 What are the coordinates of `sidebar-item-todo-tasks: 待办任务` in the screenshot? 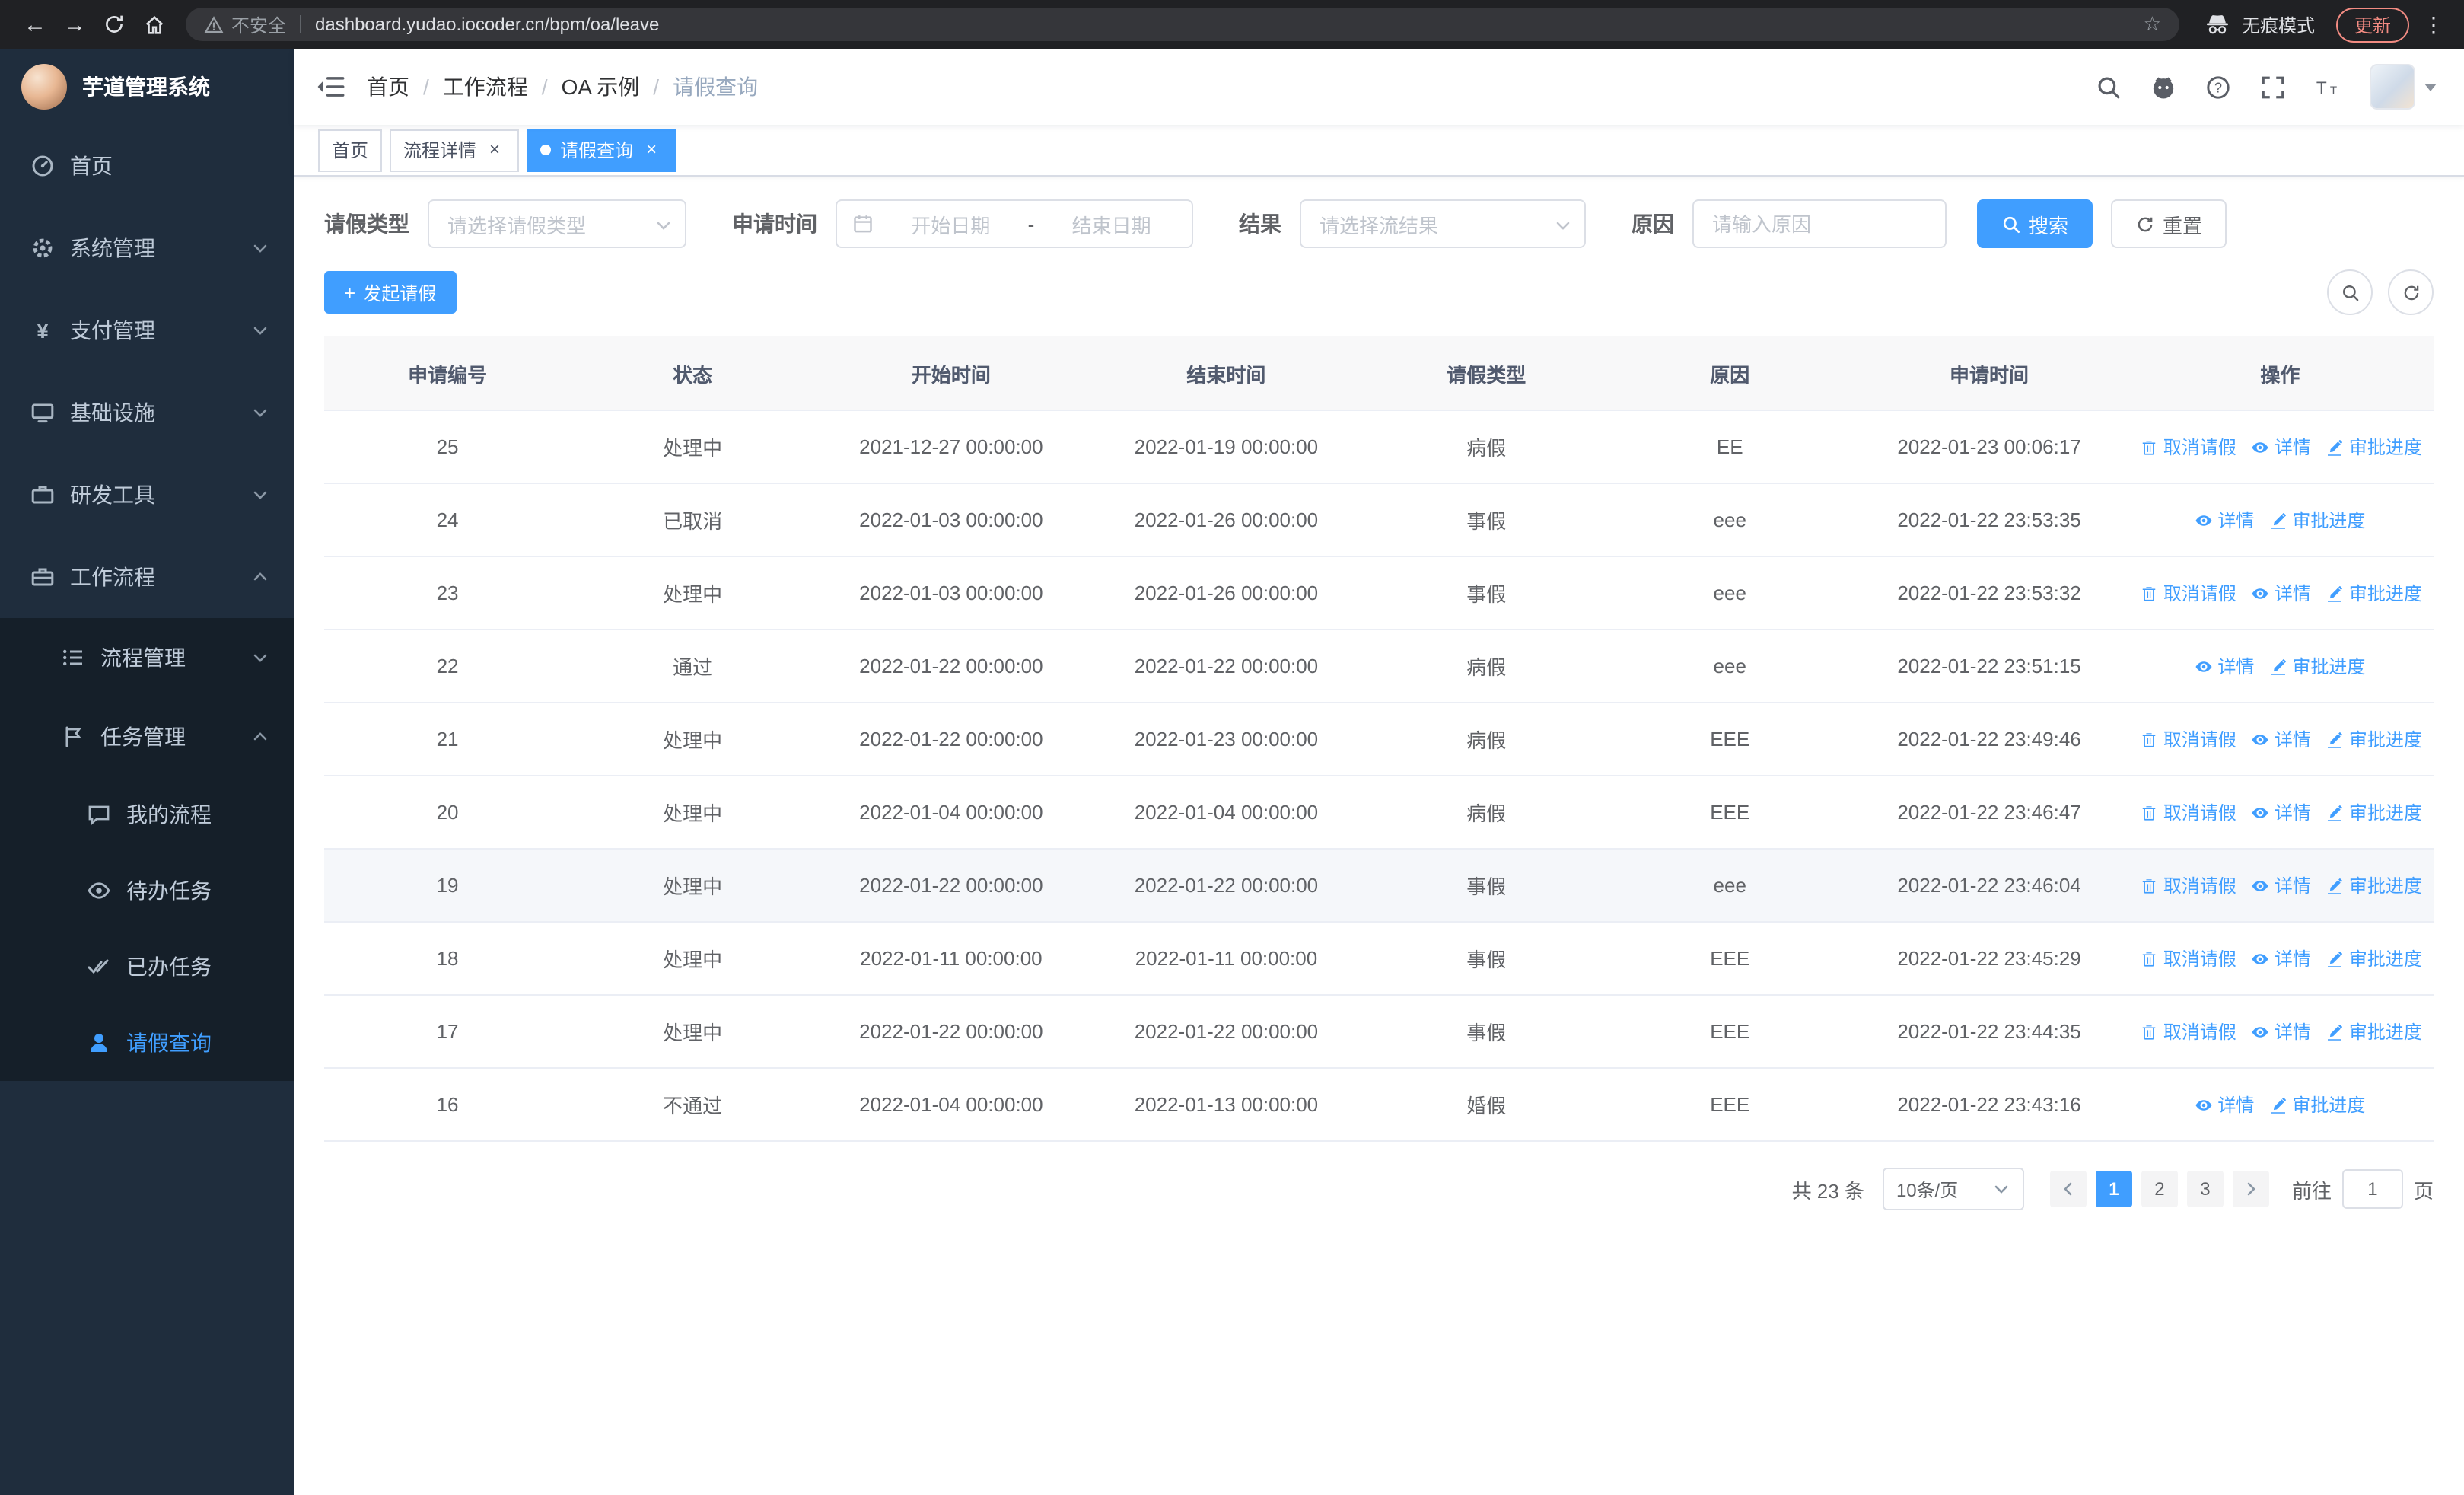 It's located at (147, 891).